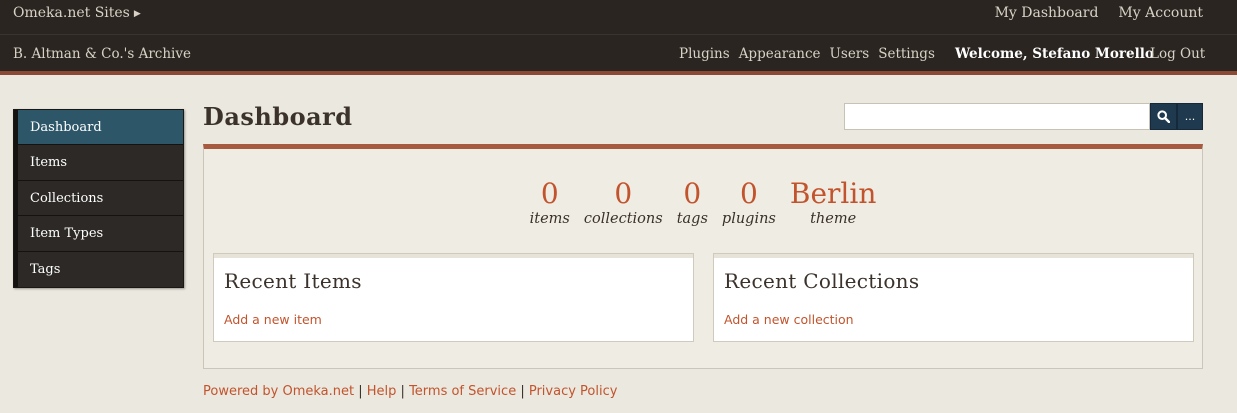  Describe the element at coordinates (906, 54) in the screenshot. I see `nav-settings: Settings` at that location.